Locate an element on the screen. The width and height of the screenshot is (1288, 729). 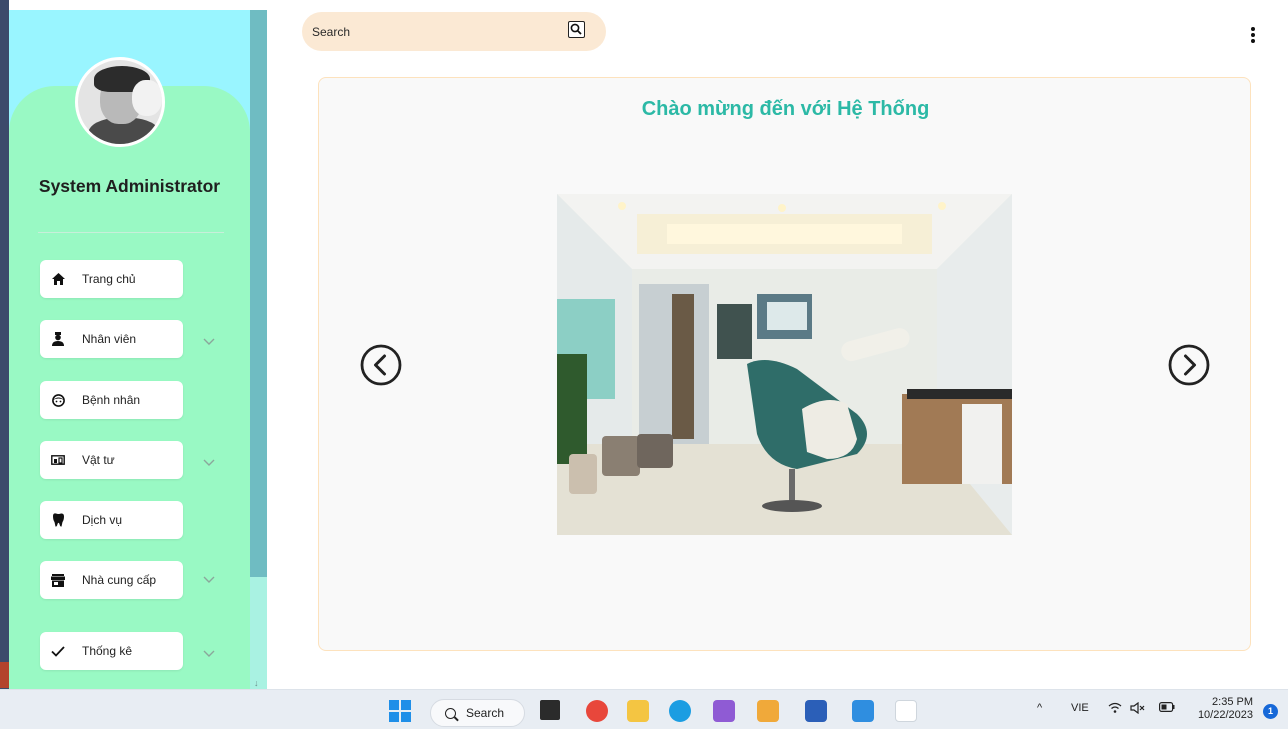
home-icon is located at coordinates (58, 279).